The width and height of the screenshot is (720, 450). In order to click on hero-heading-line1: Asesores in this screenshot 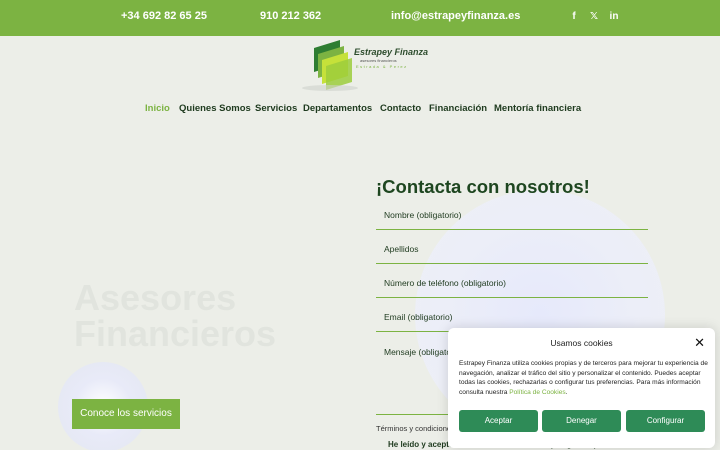, I will do `click(155, 297)`.